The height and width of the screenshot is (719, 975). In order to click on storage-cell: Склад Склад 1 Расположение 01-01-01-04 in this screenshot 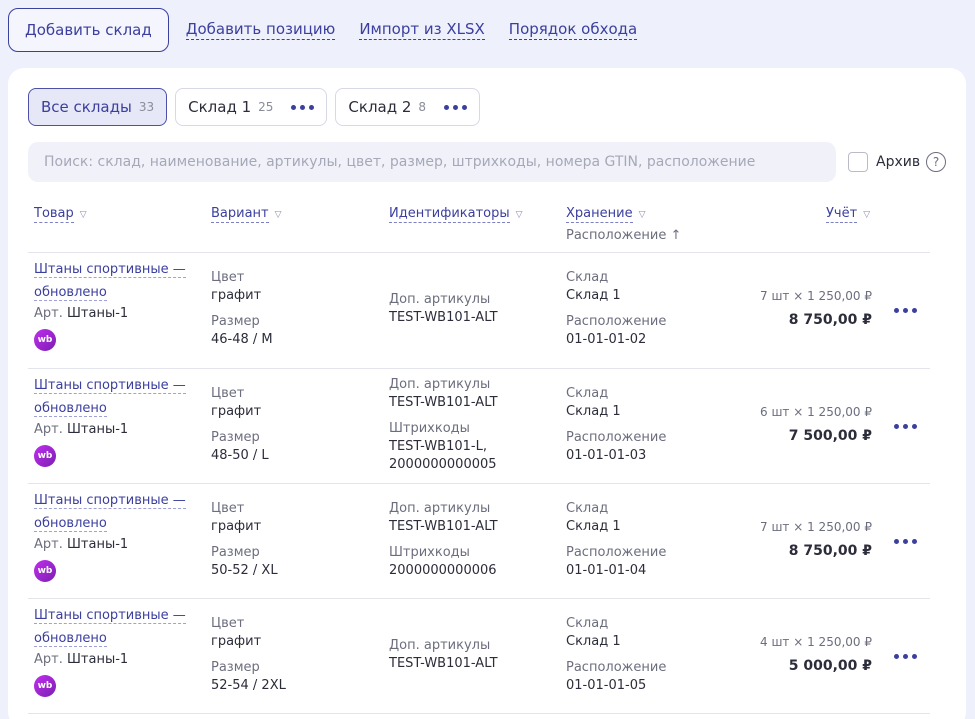, I will do `click(616, 544)`.